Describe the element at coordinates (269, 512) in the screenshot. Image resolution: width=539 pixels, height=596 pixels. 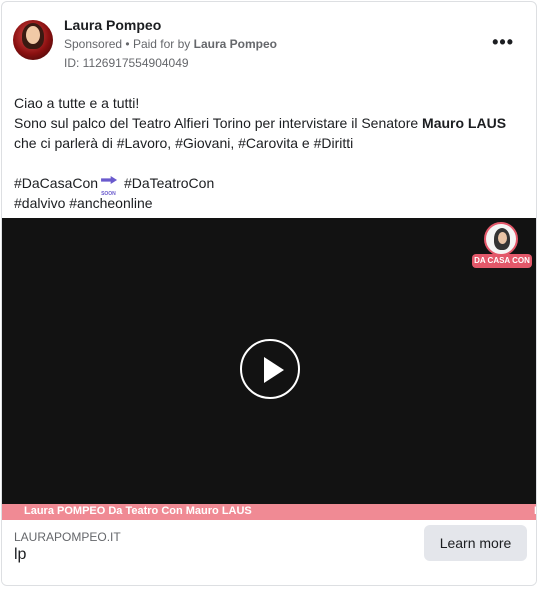
I see `video-banner: Laura POMPEO Da Teatro Con Mauro LAUS L` at that location.